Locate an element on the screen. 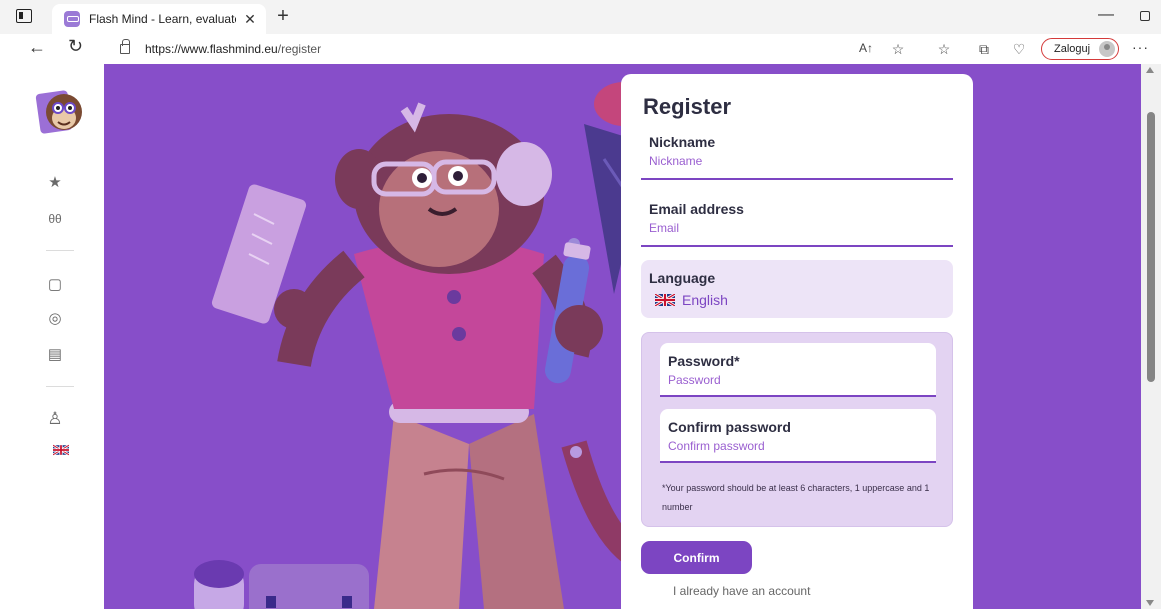  language-label: Language is located at coordinates (682, 278).